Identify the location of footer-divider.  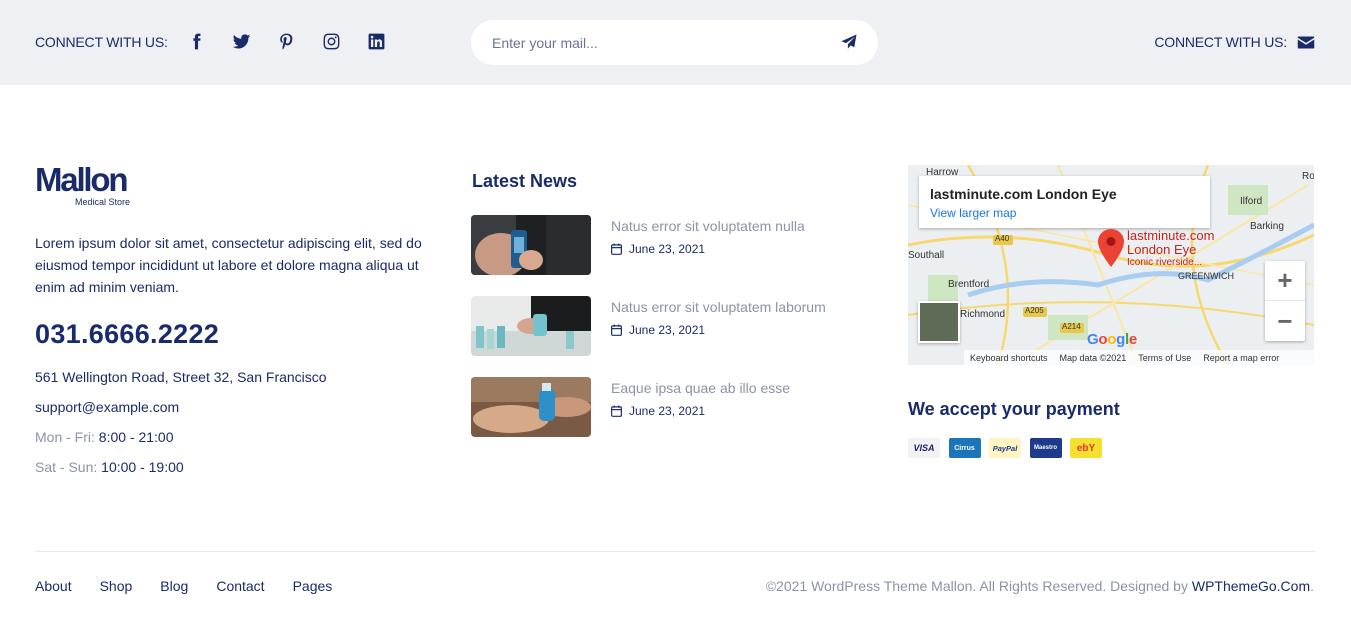
(675, 551).